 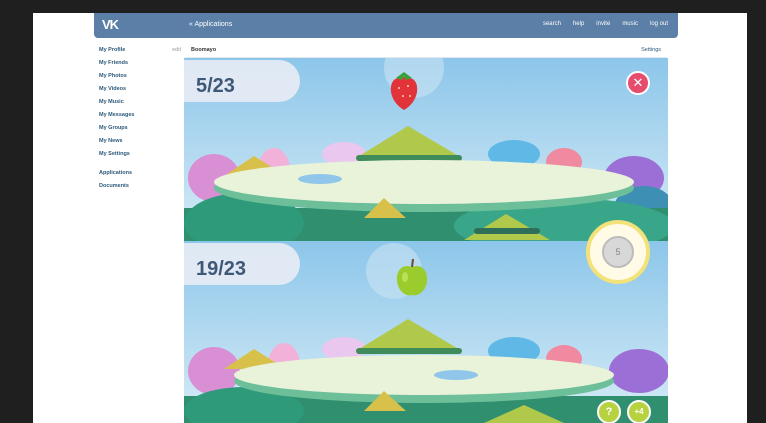 I want to click on player-one-score-panel: 5/23, so click(x=242, y=81).